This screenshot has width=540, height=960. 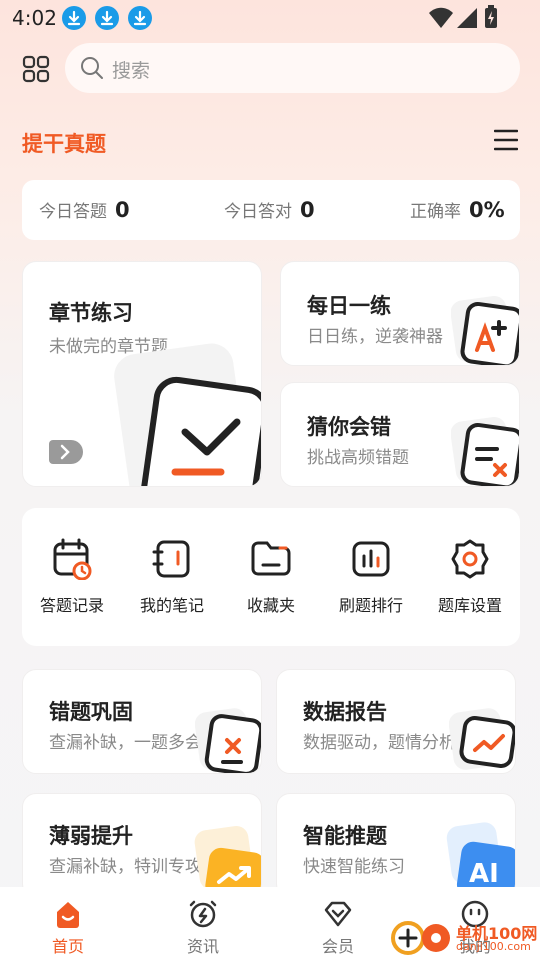 What do you see at coordinates (400, 313) in the screenshot?
I see `daily-practice-card: 每日一练 日日练，逆袭神器` at bounding box center [400, 313].